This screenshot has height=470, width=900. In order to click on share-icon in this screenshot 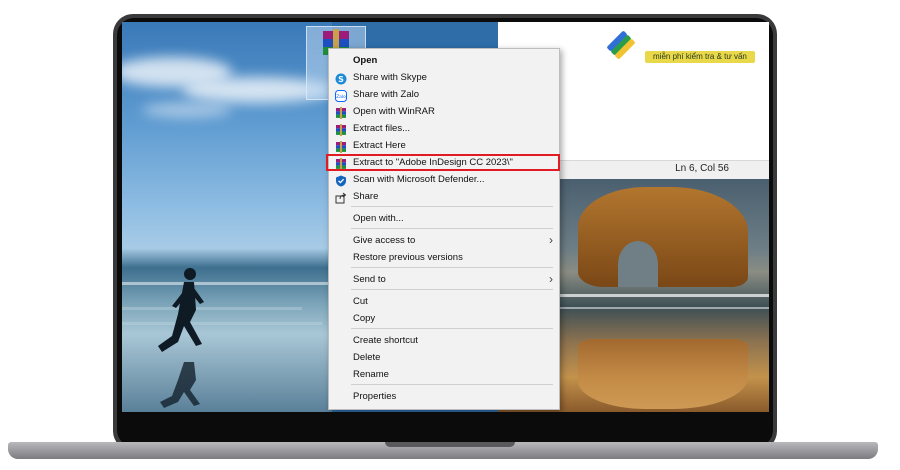, I will do `click(341, 197)`.